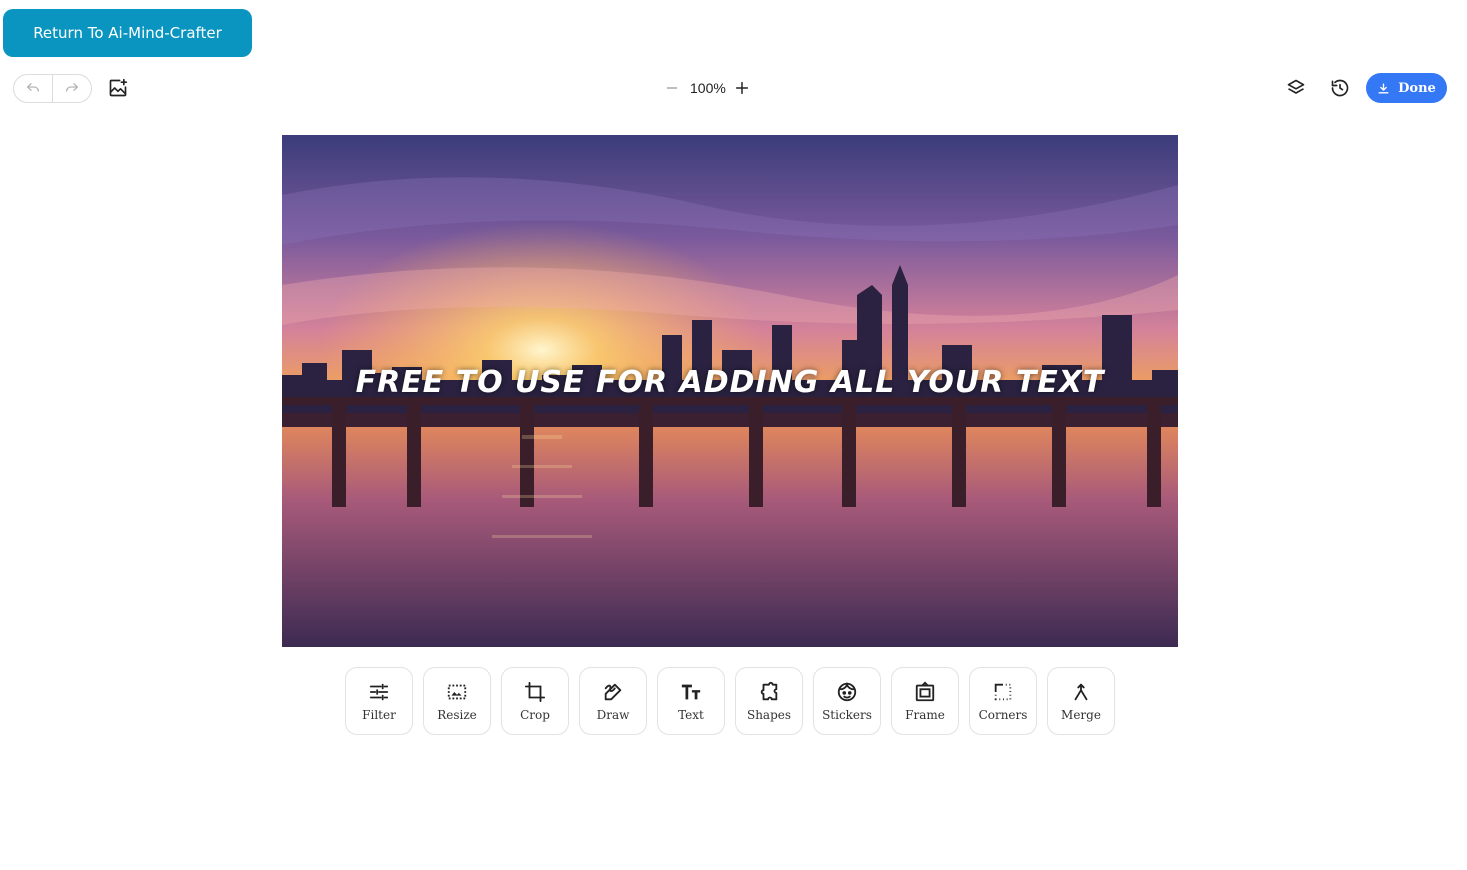 This screenshot has height=870, width=1467. Describe the element at coordinates (847, 691) in the screenshot. I see `stickers-icon` at that location.